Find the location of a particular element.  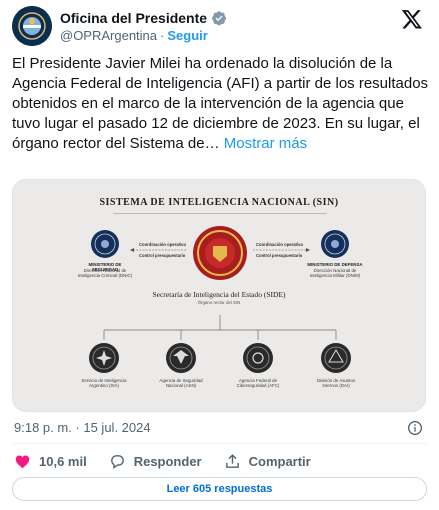

child-label-asn: Agencia de Seguridad Nacional (ASN) is located at coordinates (181, 383).